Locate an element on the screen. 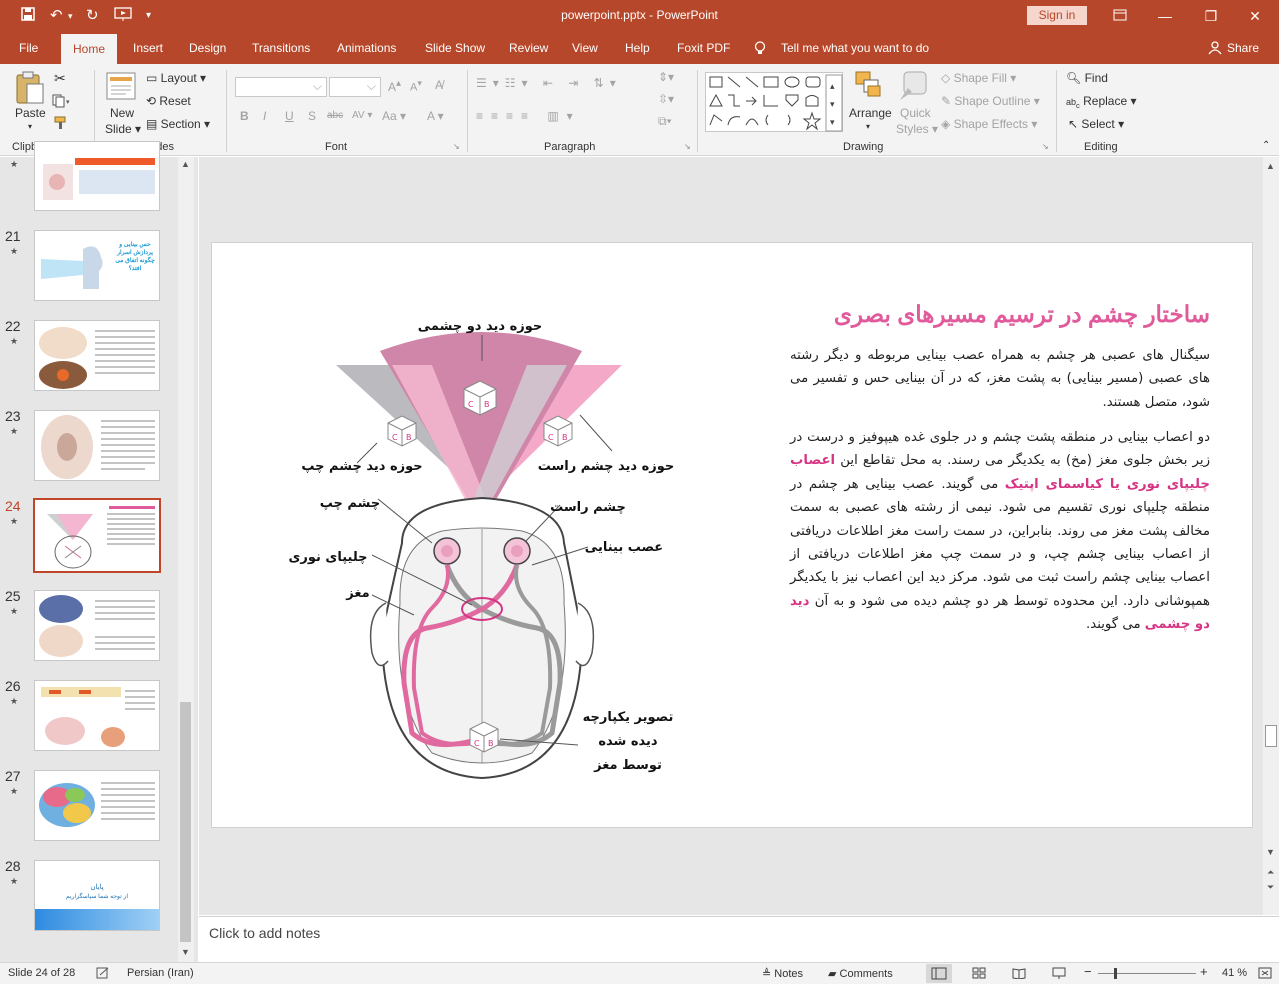 This screenshot has height=986, width=1279. collapse-ribbon-icon: ⌃ is located at coordinates (1266, 145).